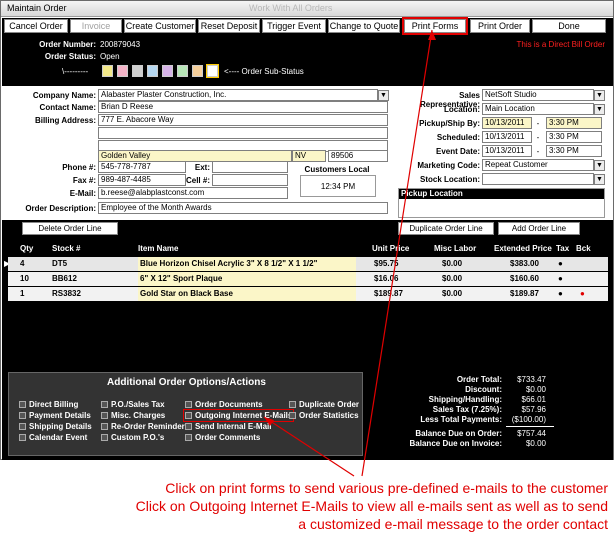  Describe the element at coordinates (386, 278) in the screenshot. I see `row-unit-price: $16.06` at that location.